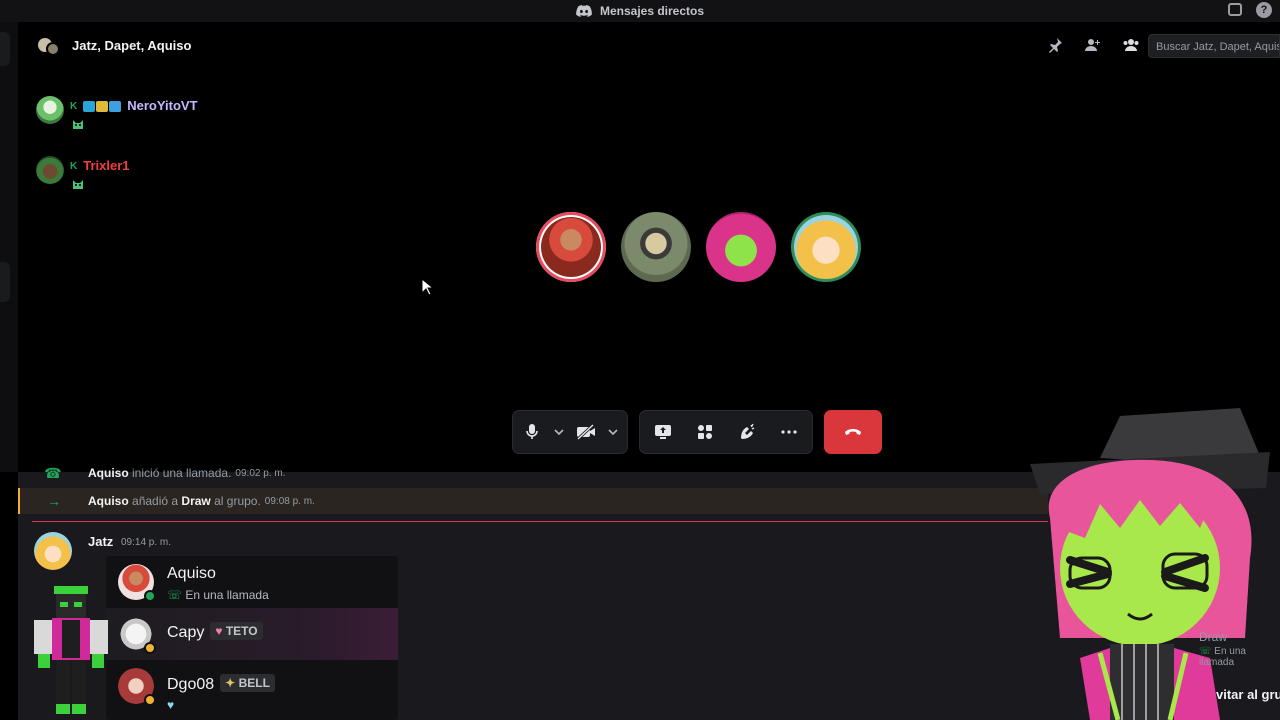 This screenshot has height=720, width=1280. I want to click on members-icon, so click(1131, 45).